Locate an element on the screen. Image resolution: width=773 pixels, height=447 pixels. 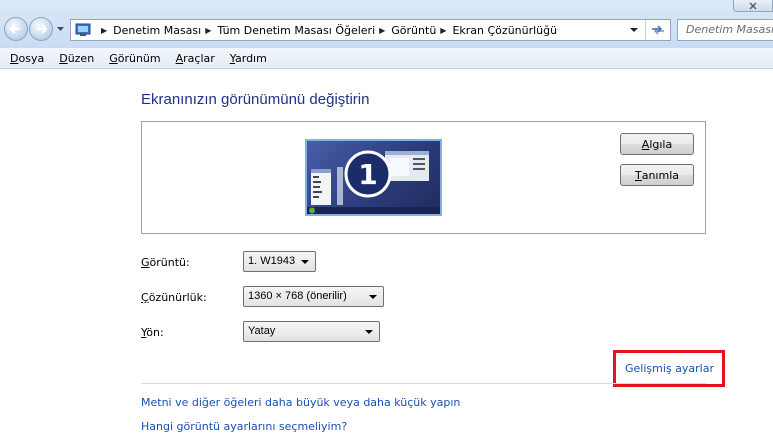
refresh-button is located at coordinates (657, 30).